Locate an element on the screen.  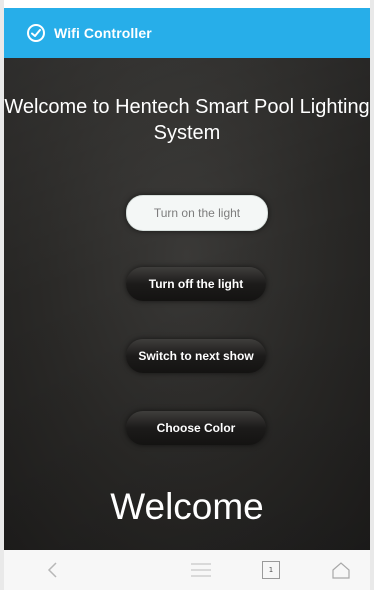
home-icon is located at coordinates (341, 570).